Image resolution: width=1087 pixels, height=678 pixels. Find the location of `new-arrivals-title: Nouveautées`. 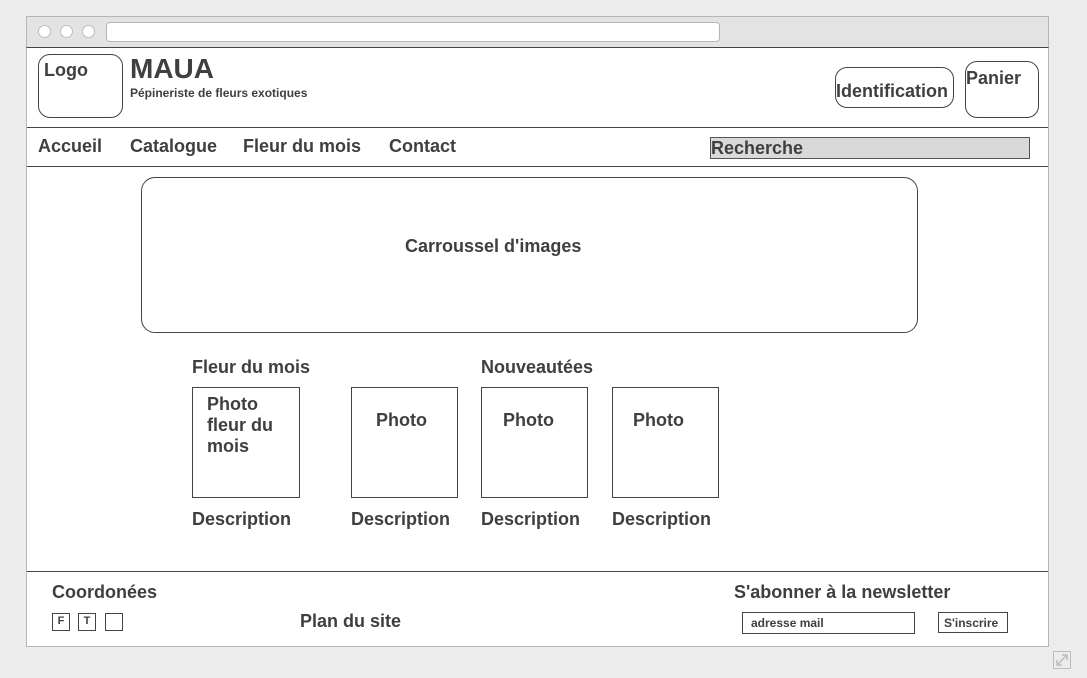

new-arrivals-title: Nouveautées is located at coordinates (537, 367).